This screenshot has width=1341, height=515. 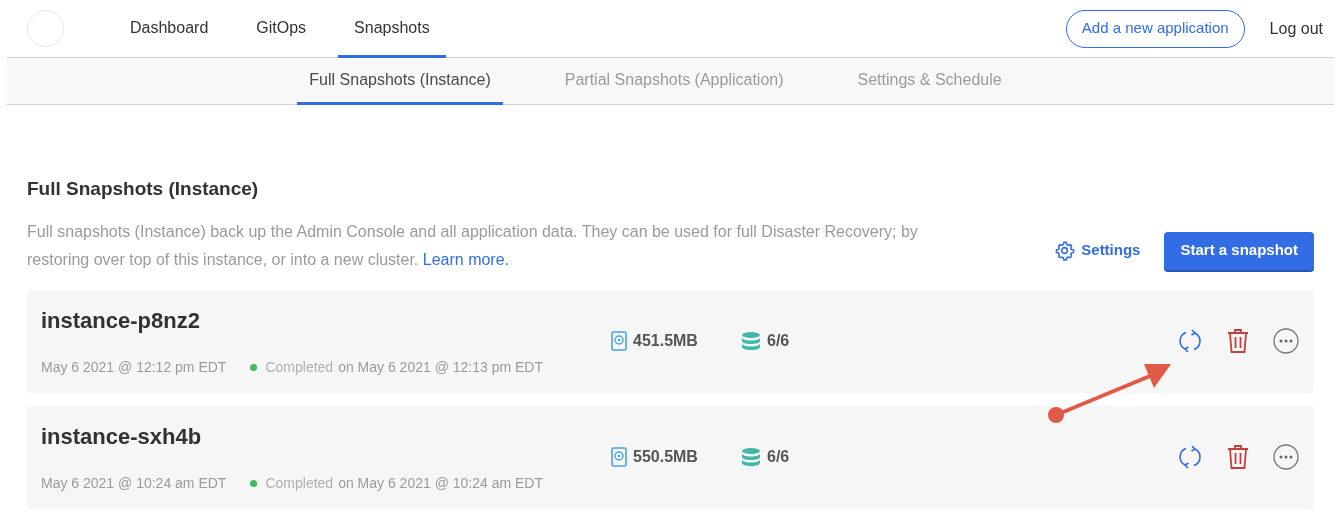 I want to click on snapshot-size: 451.5MB, so click(x=665, y=341).